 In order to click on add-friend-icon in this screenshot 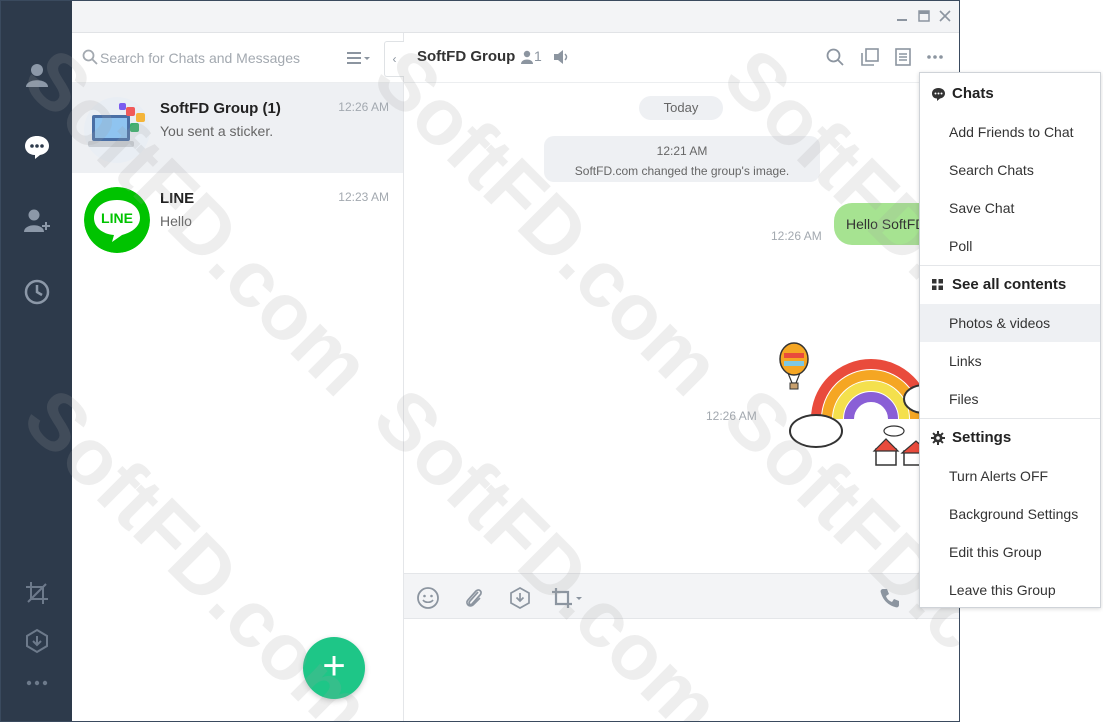, I will do `click(37, 220)`.